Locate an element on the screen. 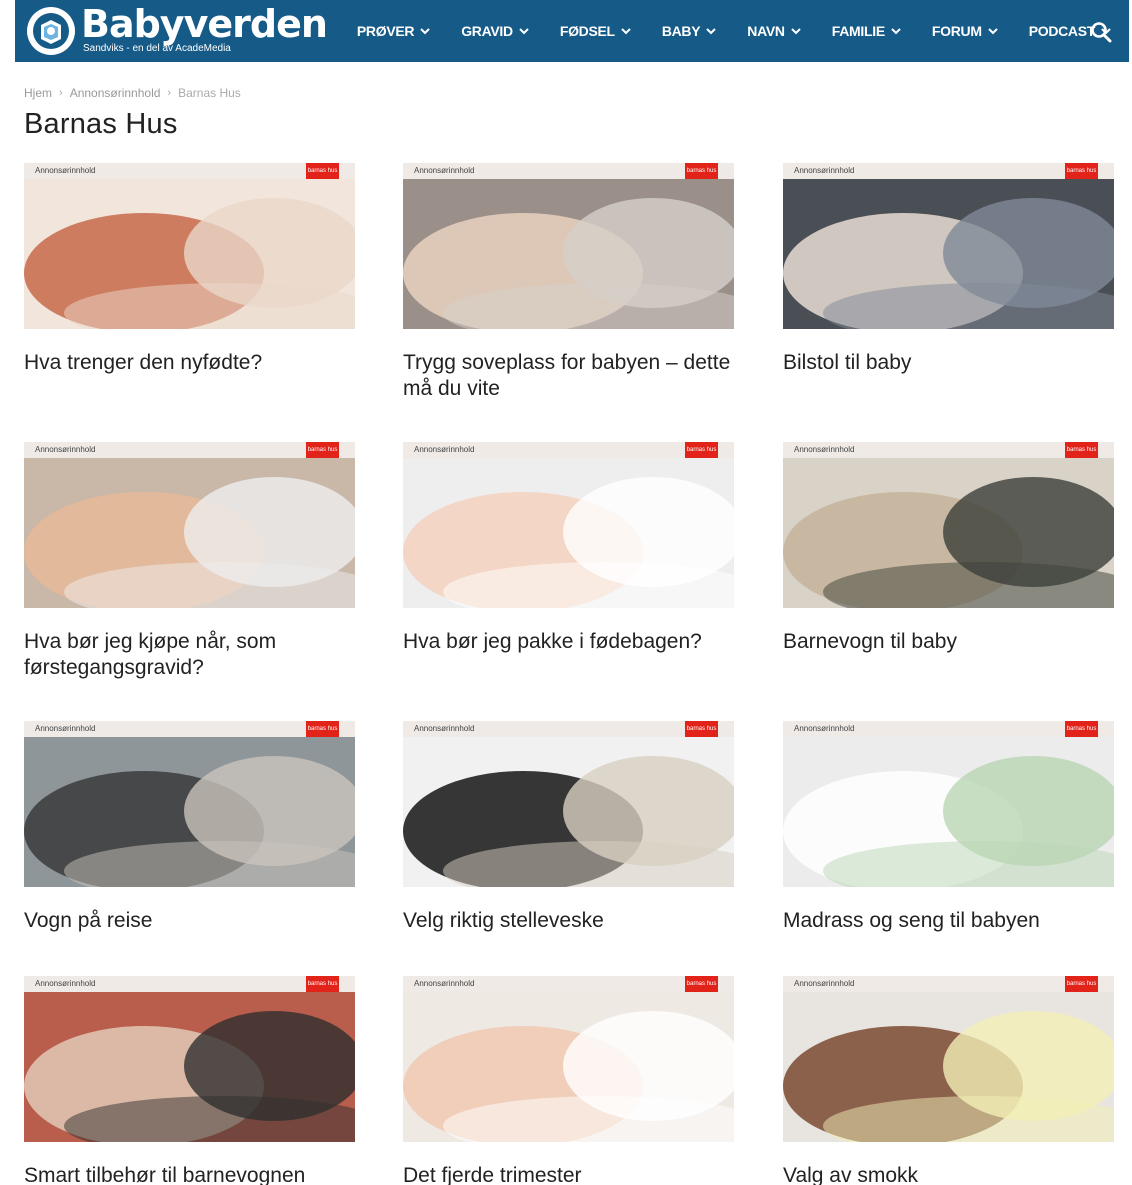 Image resolution: width=1132 pixels, height=1185 pixels. article-title: Velg riktig stelleveske is located at coordinates (568, 921).